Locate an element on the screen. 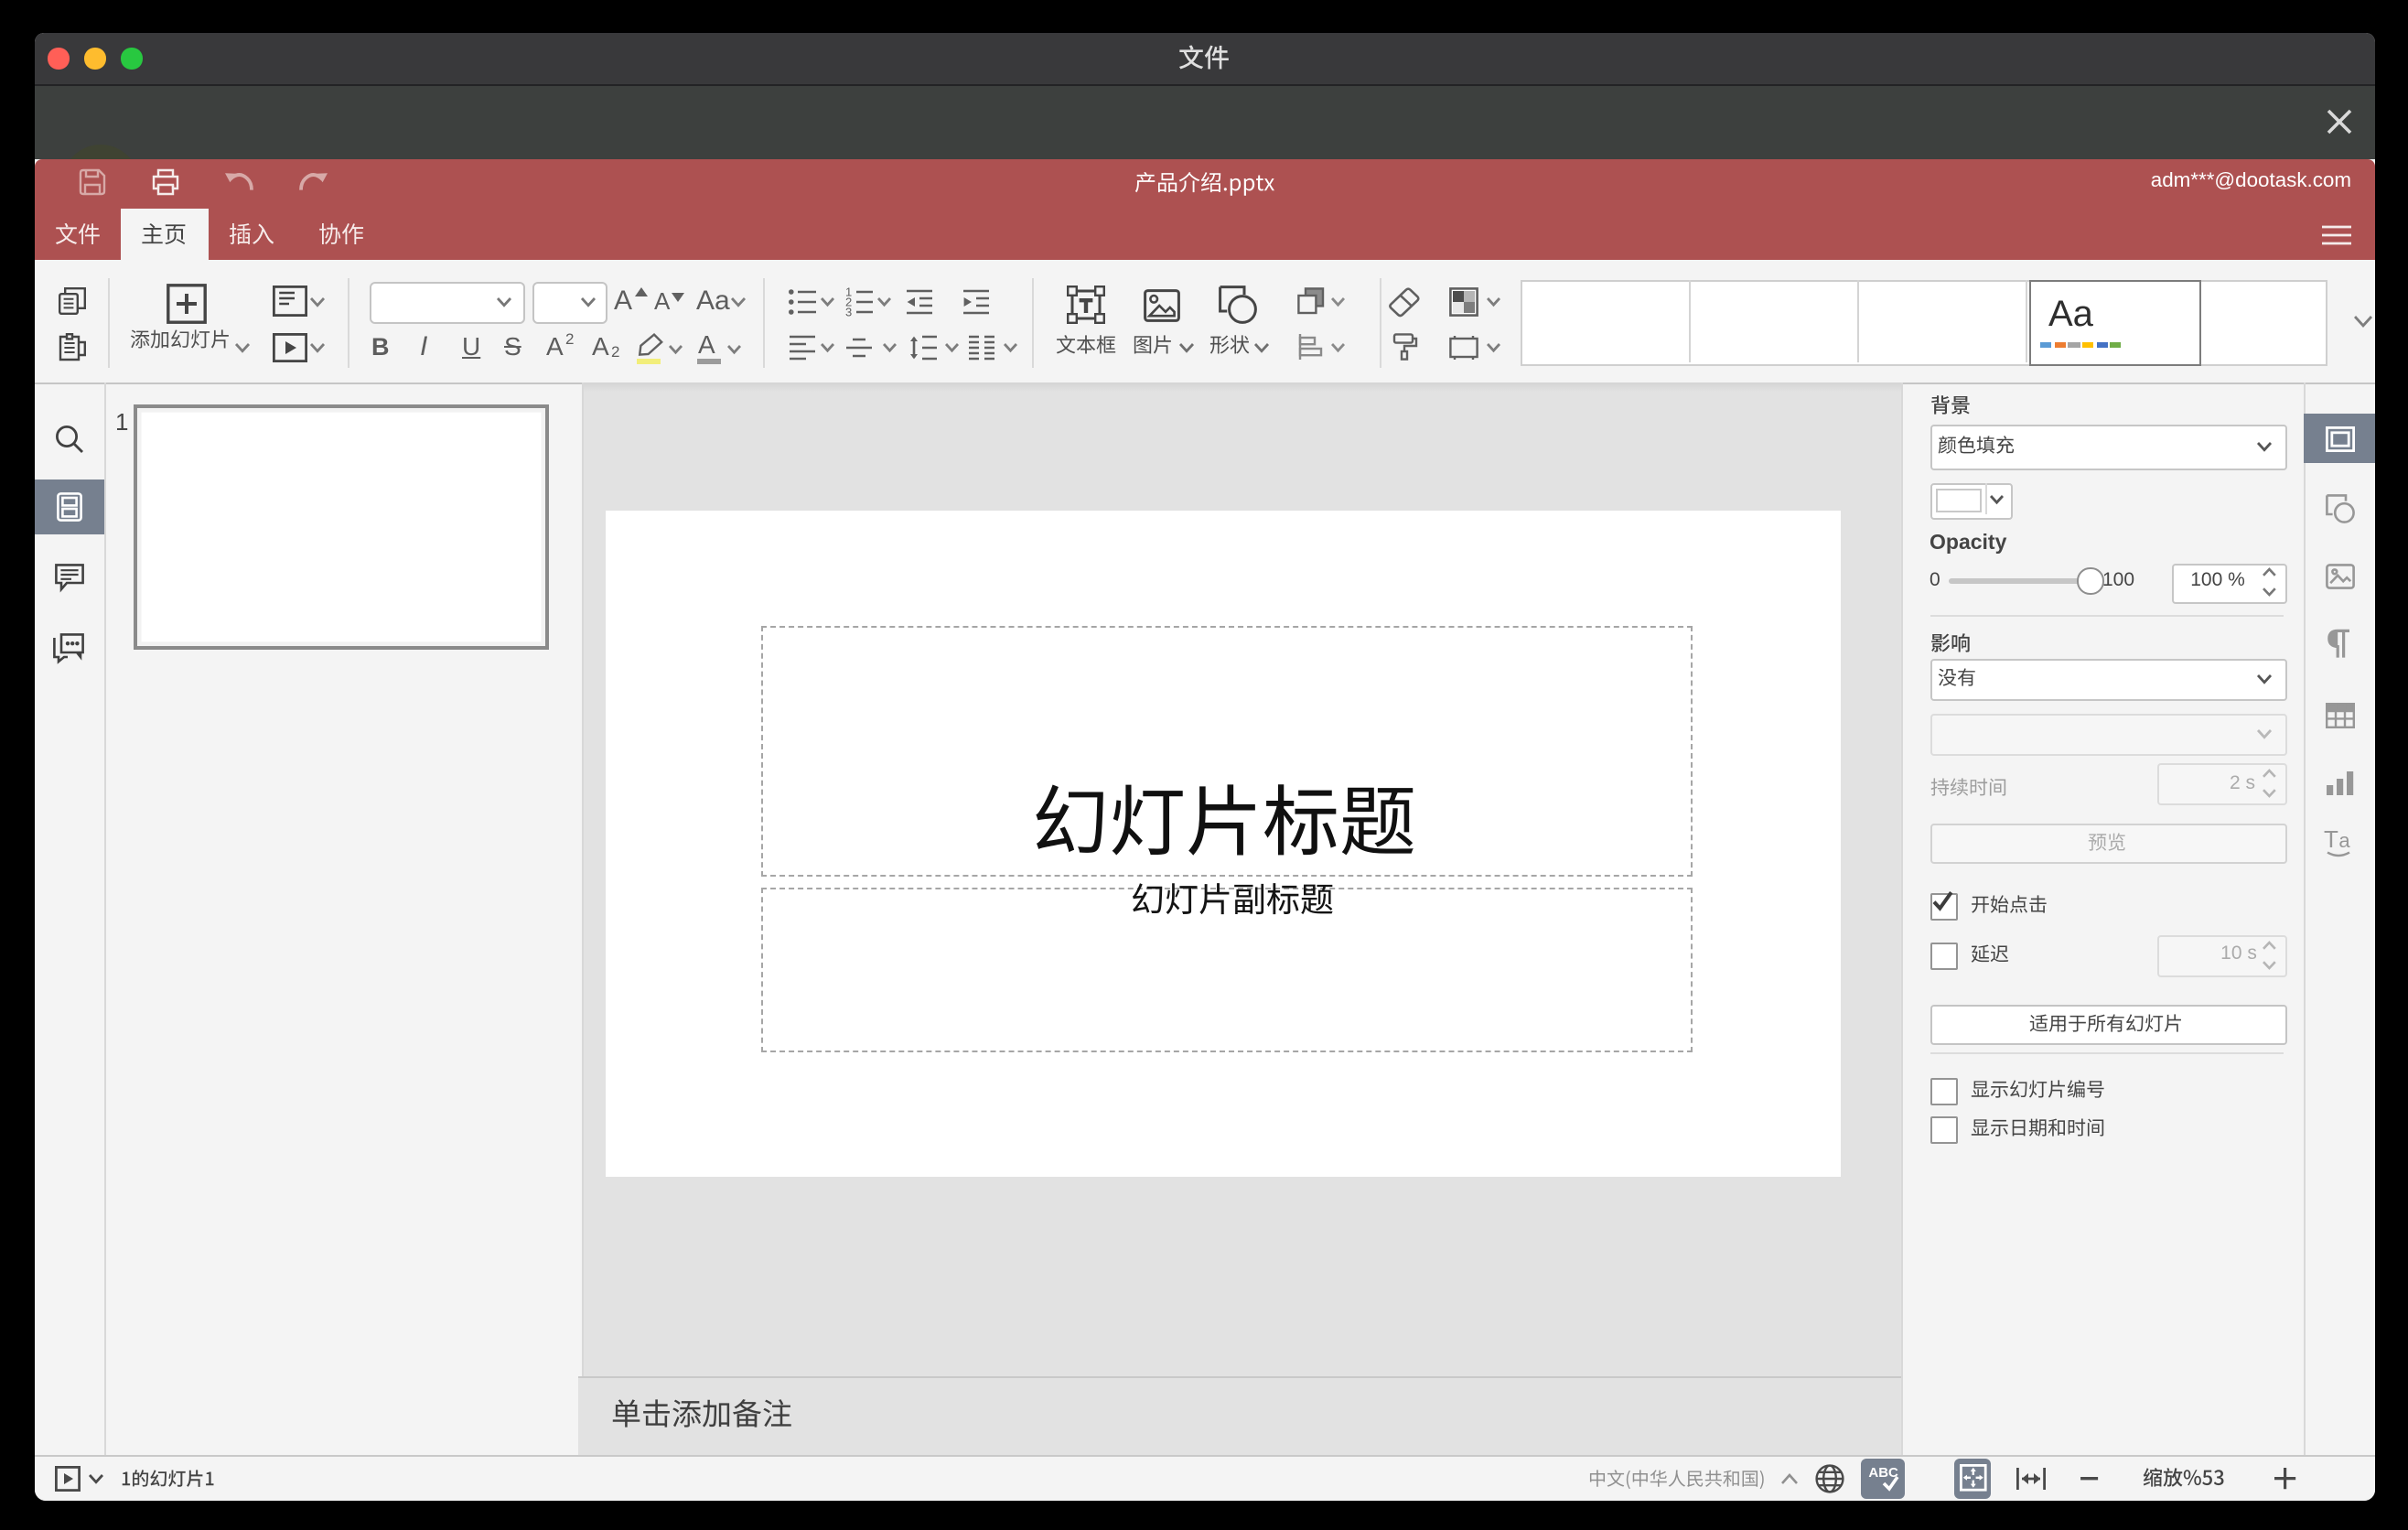 This screenshot has height=1530, width=2408. svg-text: a is located at coordinates (2343, 840).